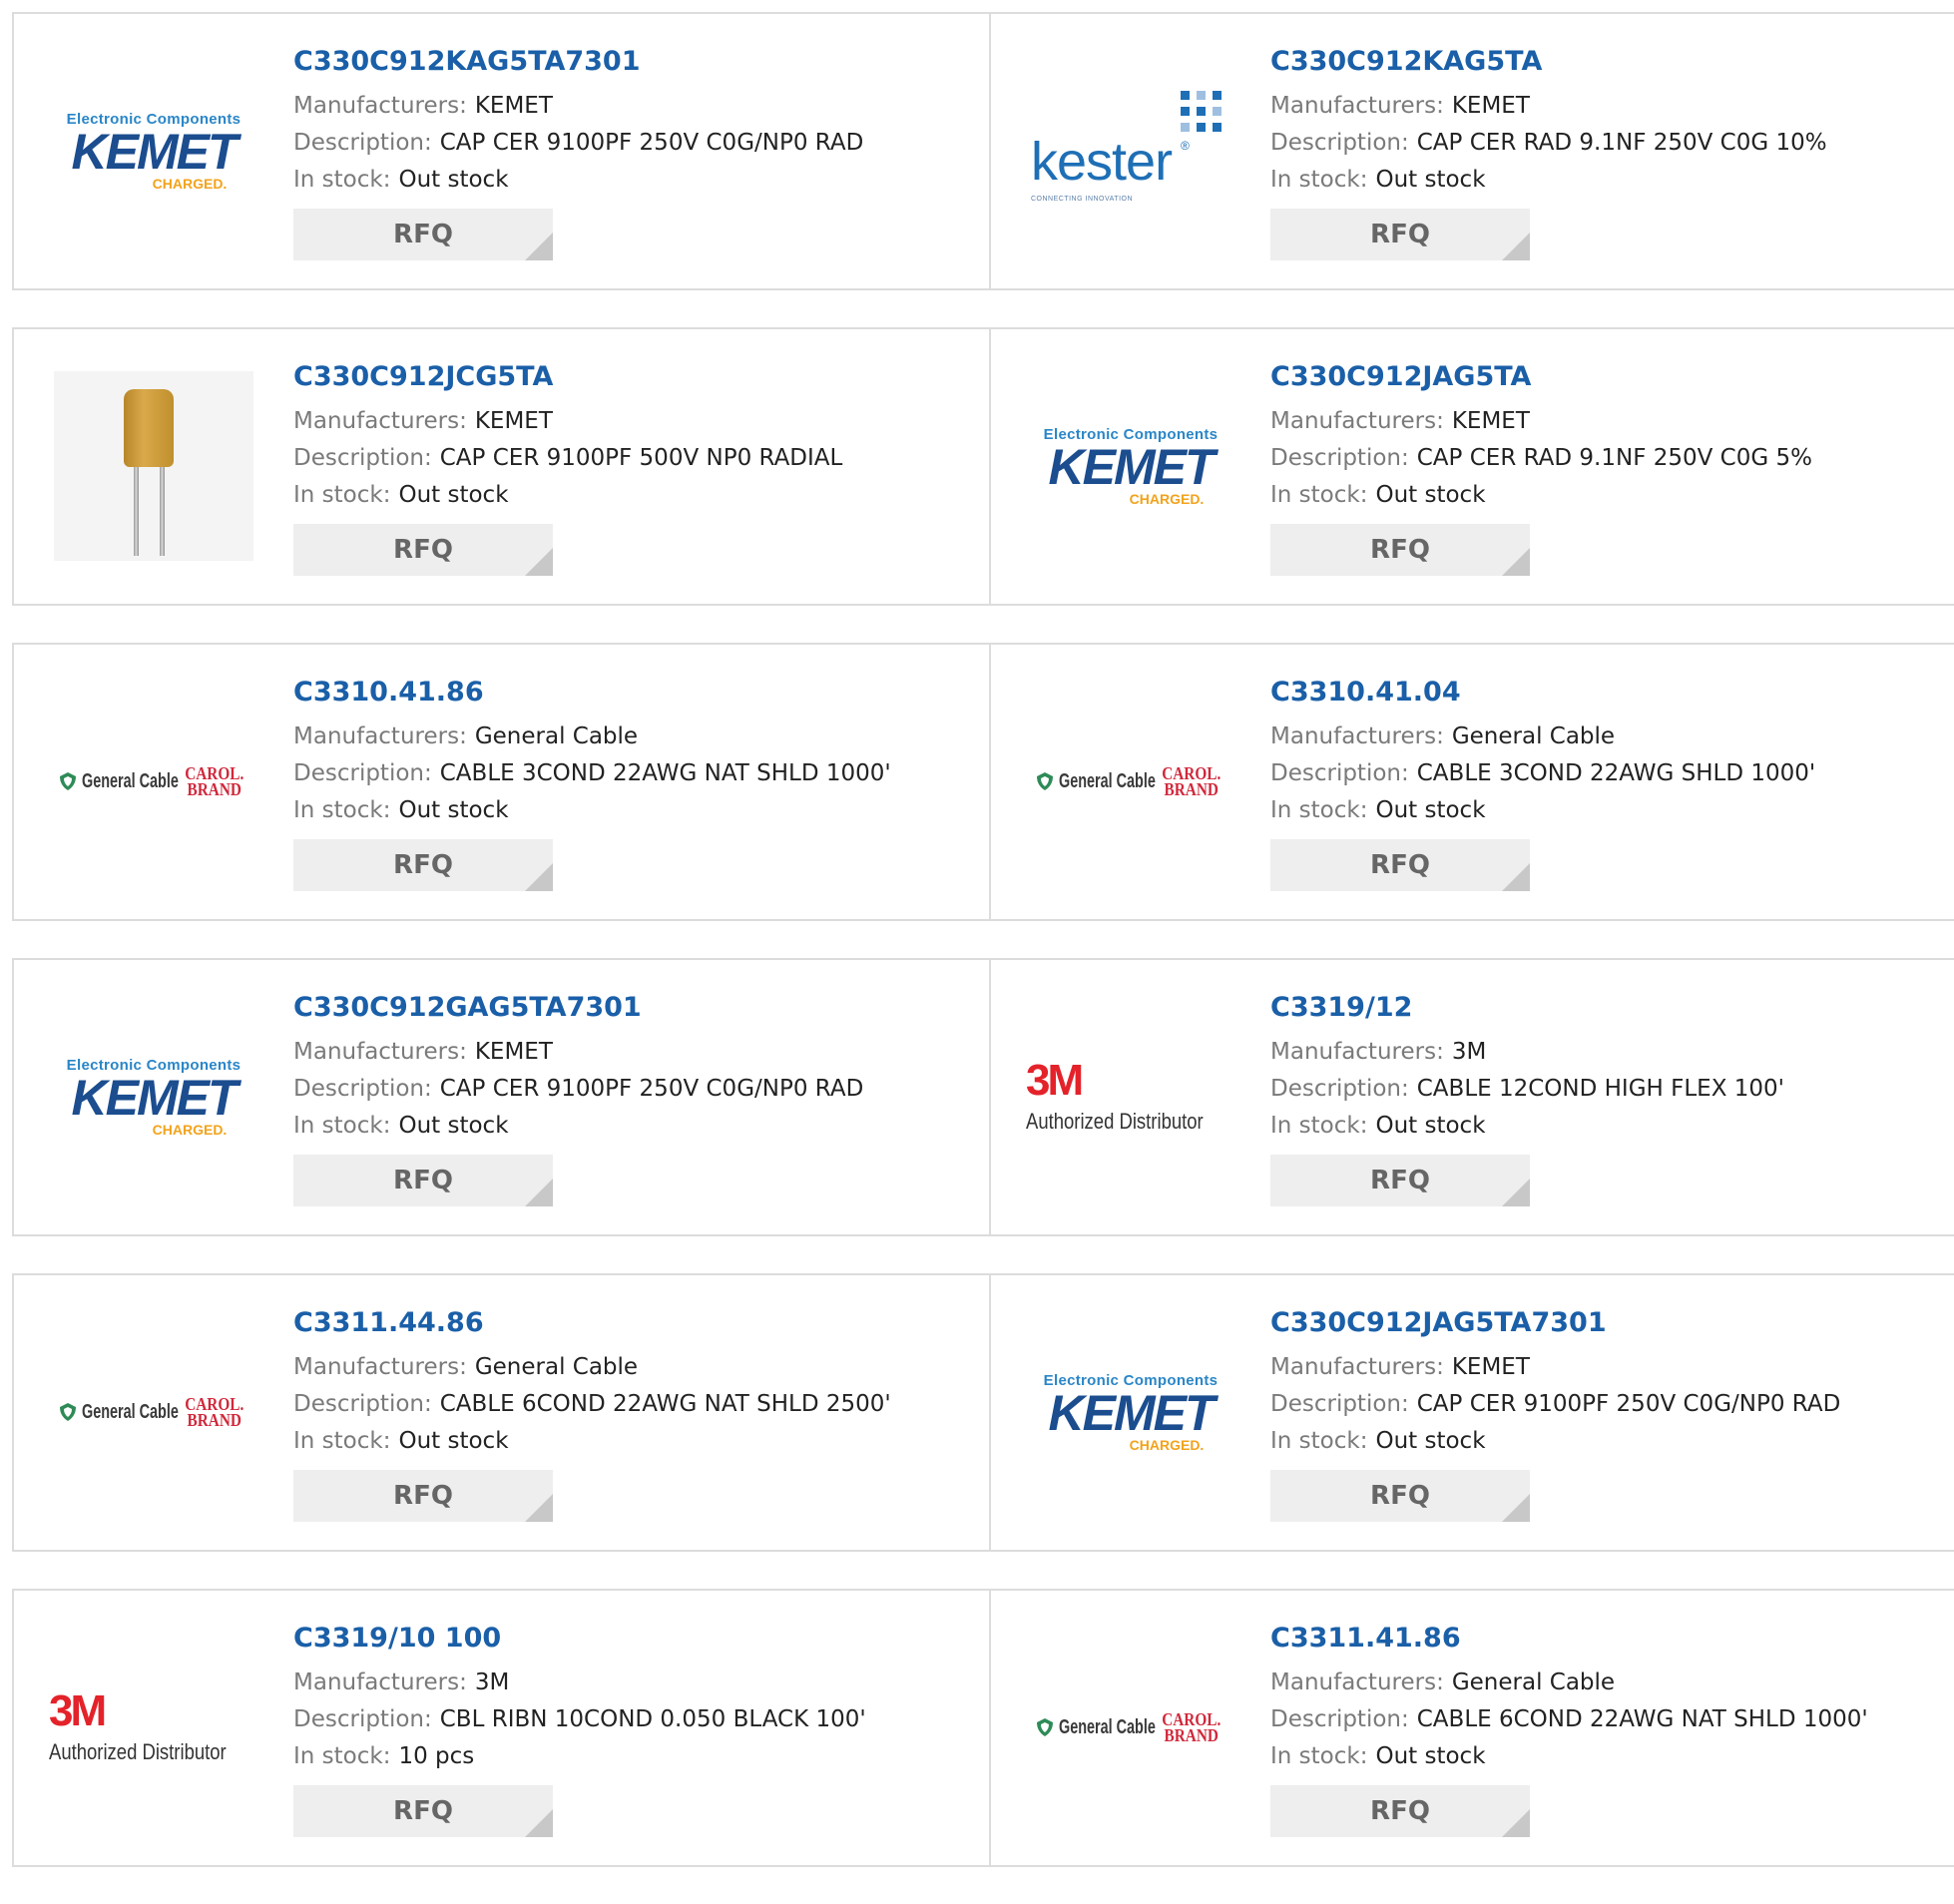  What do you see at coordinates (592, 693) in the screenshot?
I see `part-number-link: C3310.41.86` at bounding box center [592, 693].